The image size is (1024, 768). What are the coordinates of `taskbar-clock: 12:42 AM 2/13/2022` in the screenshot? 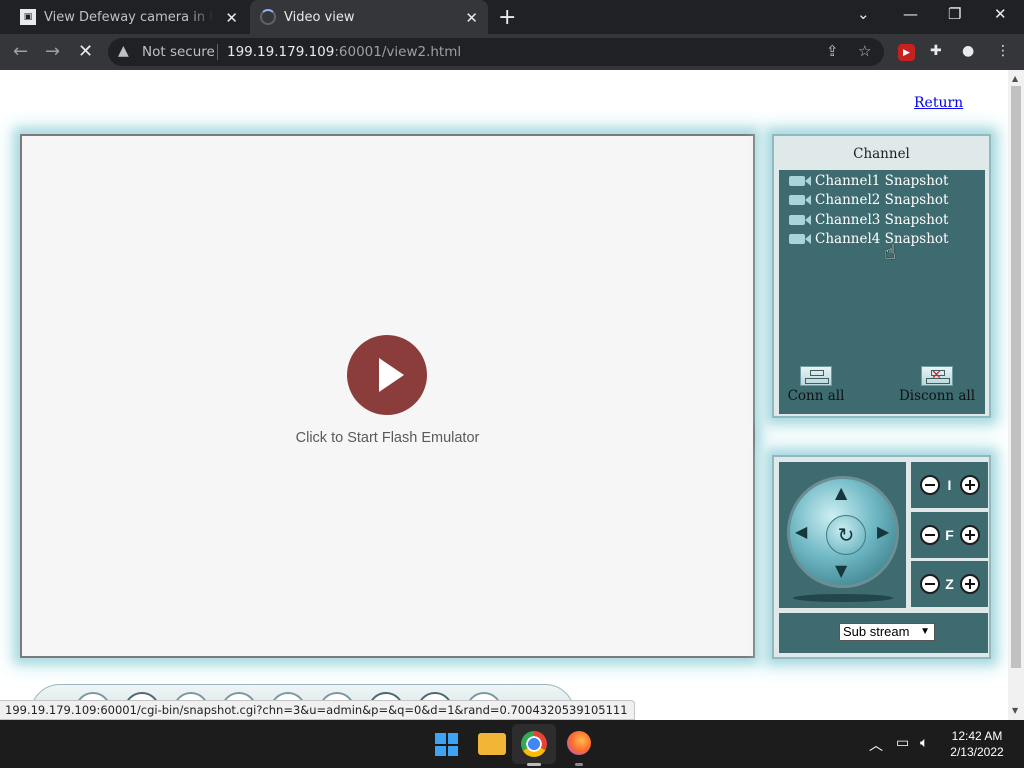 It's located at (977, 744).